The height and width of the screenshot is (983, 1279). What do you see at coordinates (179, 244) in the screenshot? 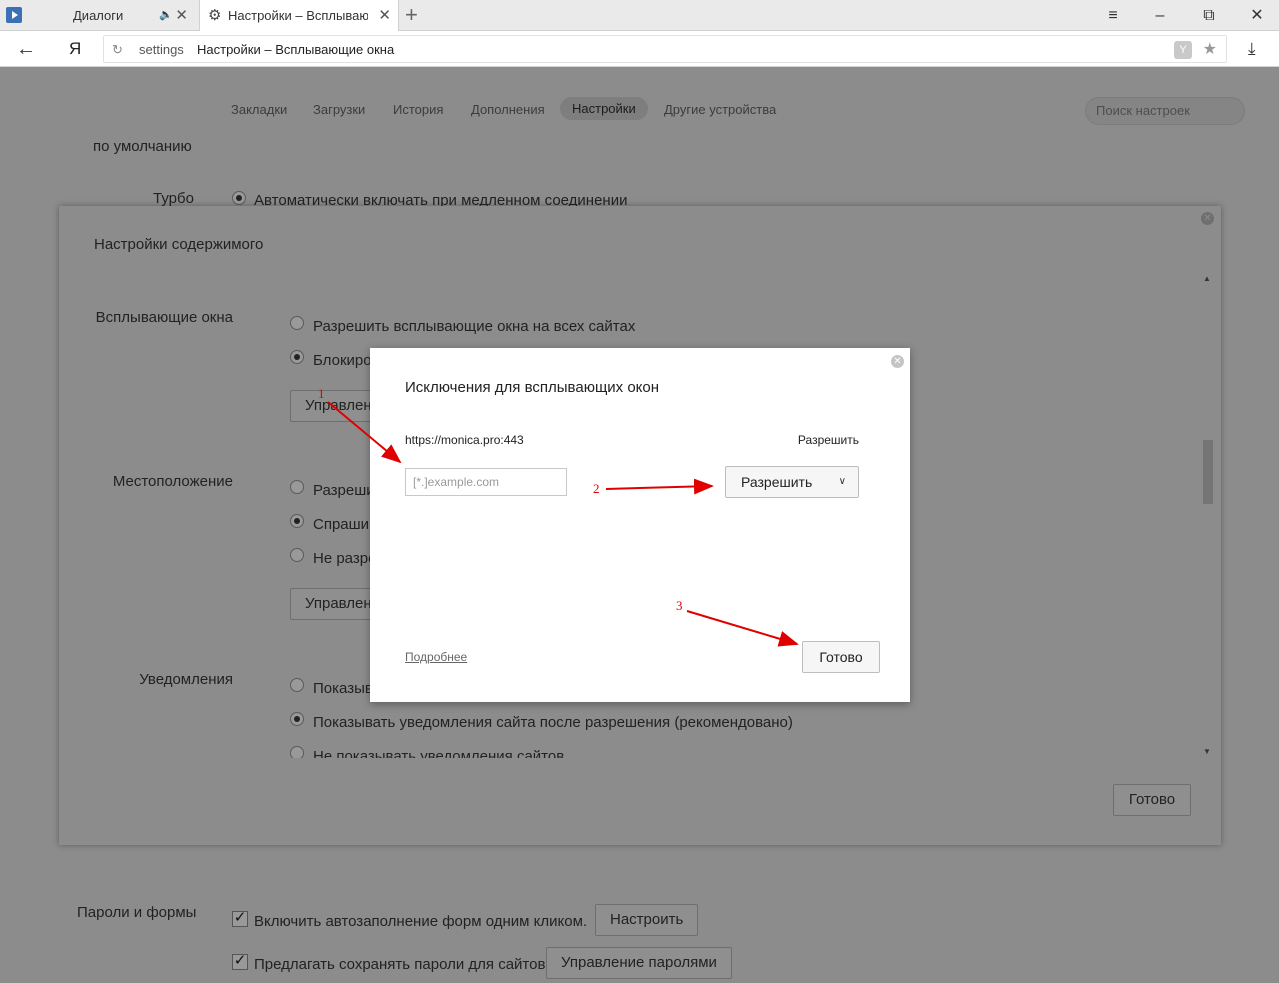
I see `dialog-title: Настройки содержимого` at bounding box center [179, 244].